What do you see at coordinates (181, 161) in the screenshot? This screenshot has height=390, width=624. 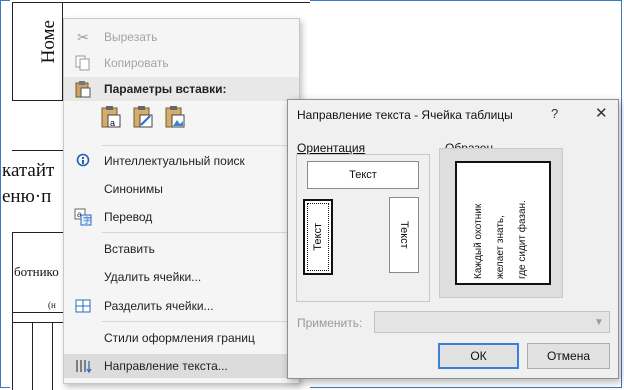 I see `menu-item-smart-lookup: Интеллектуальный поиск` at bounding box center [181, 161].